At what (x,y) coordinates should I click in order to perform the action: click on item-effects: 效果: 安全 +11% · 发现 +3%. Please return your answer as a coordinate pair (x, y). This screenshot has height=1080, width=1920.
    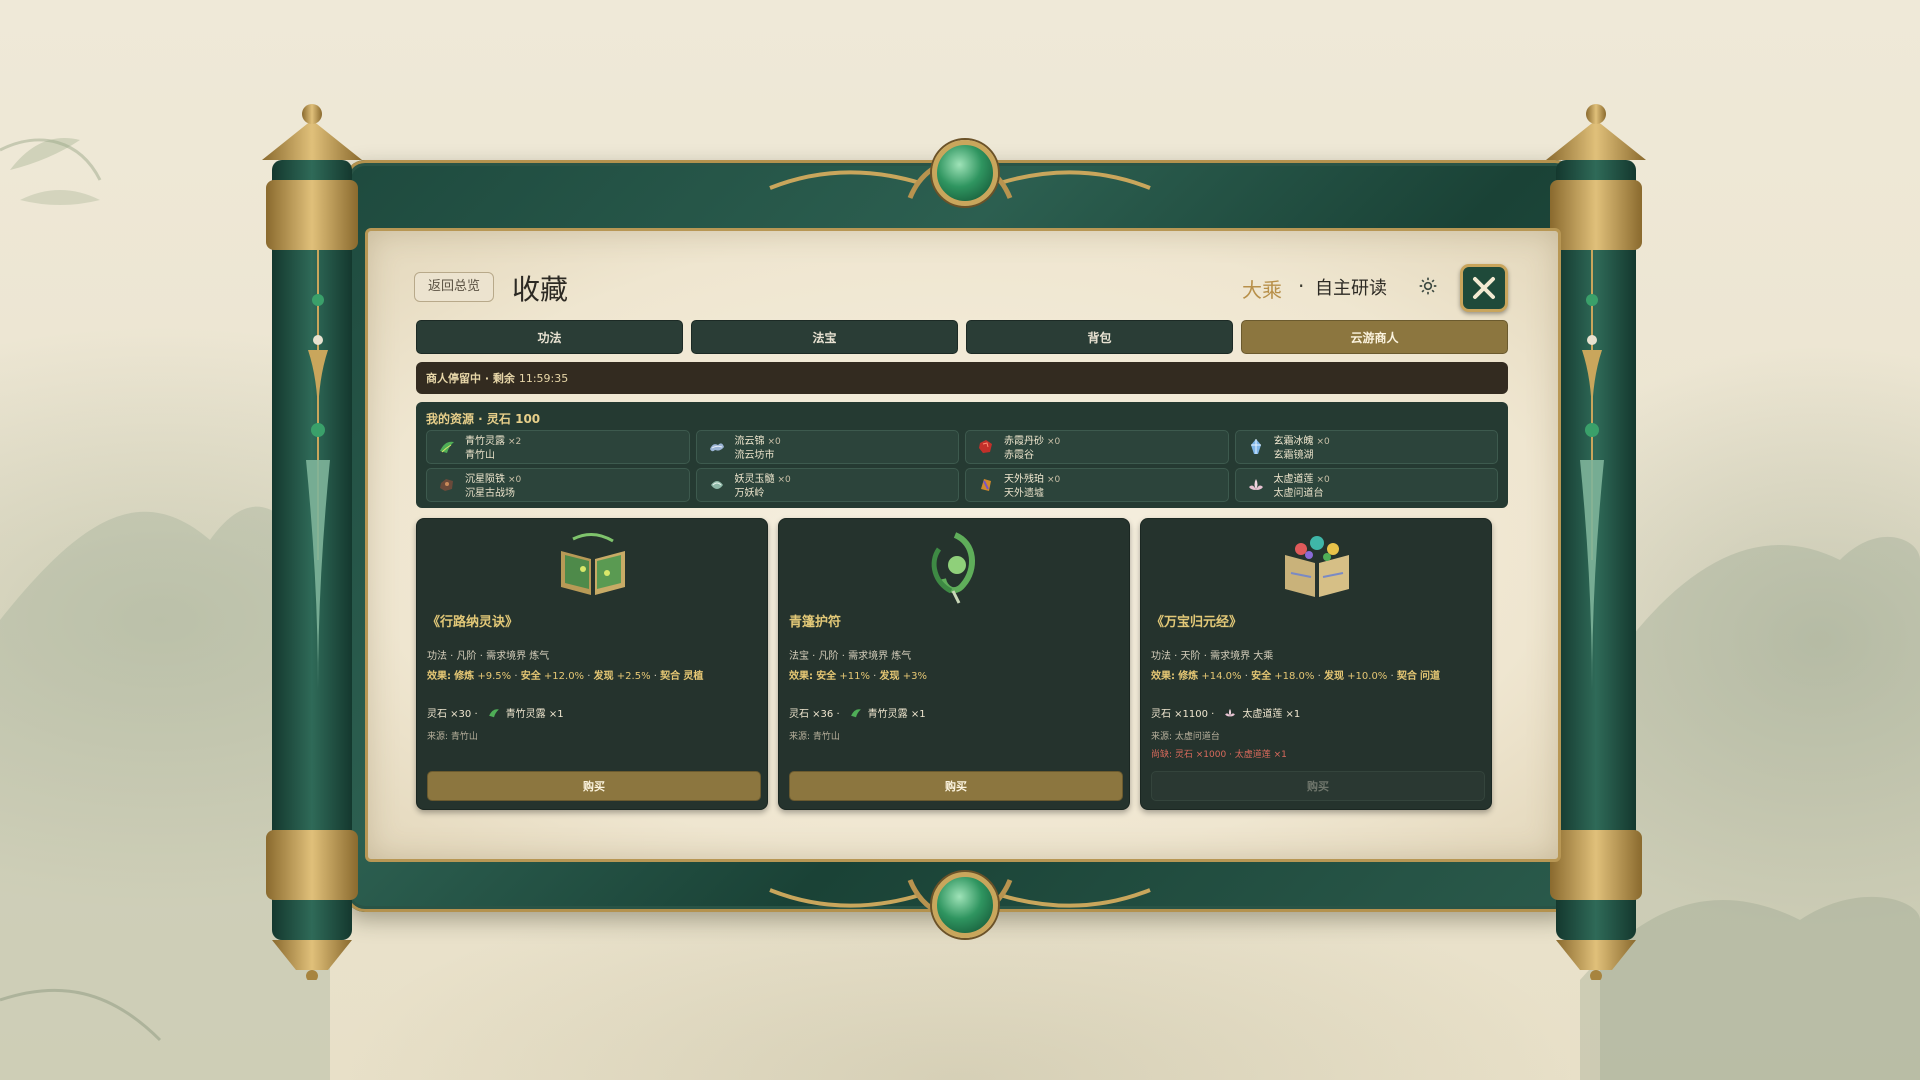
    Looking at the image, I should click on (858, 676).